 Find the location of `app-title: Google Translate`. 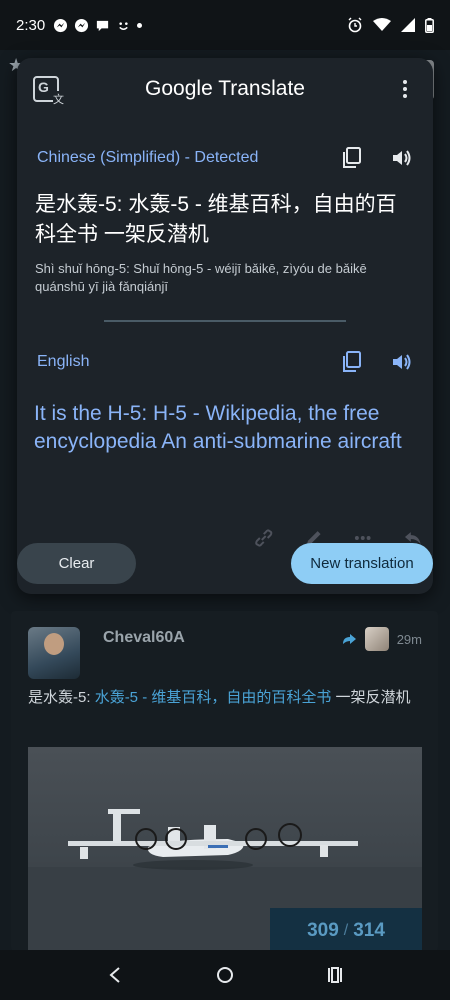

app-title: Google Translate is located at coordinates (225, 89).